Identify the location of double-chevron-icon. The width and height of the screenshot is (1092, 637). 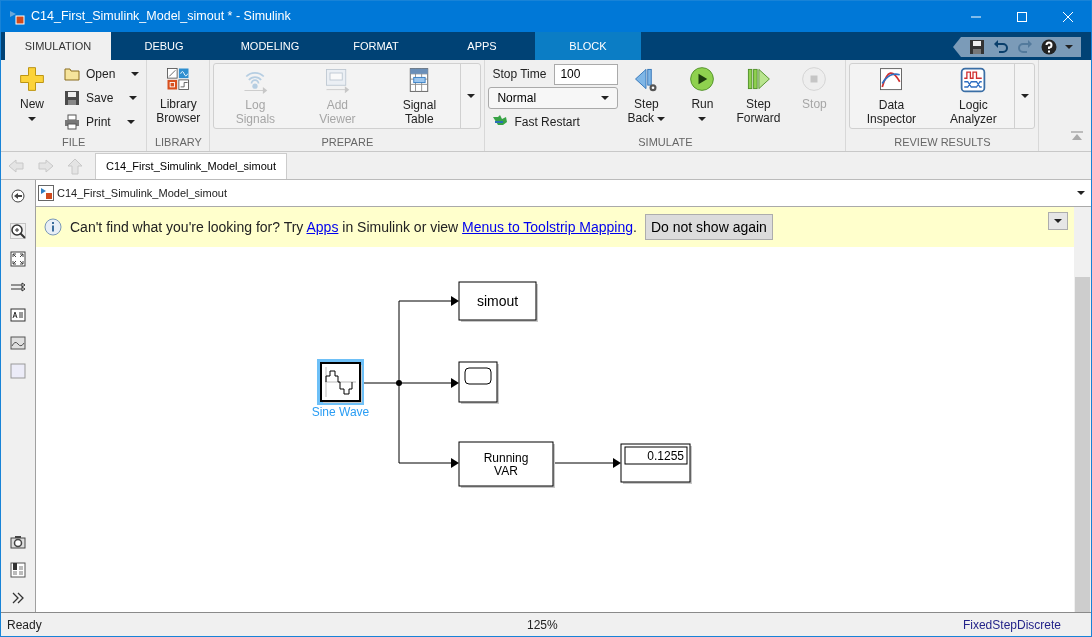
(18, 598).